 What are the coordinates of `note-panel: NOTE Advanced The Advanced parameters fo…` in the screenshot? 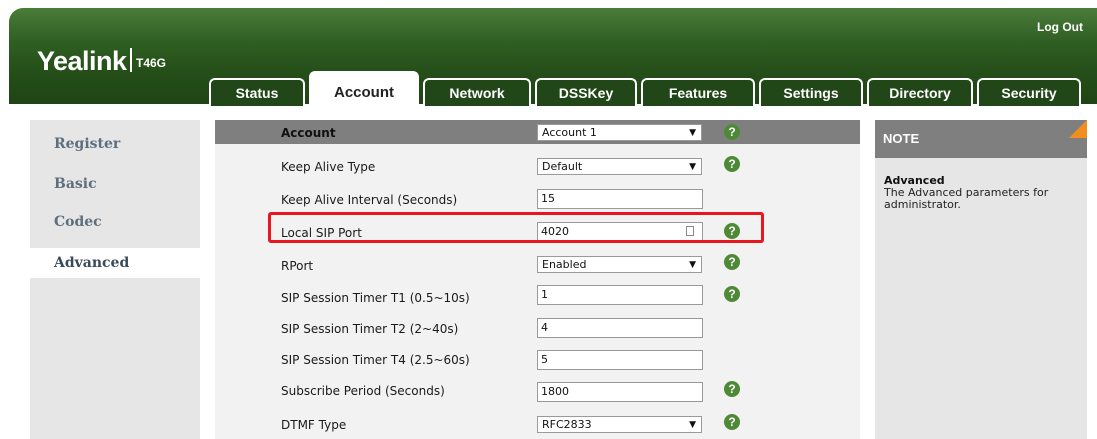 It's located at (981, 279).